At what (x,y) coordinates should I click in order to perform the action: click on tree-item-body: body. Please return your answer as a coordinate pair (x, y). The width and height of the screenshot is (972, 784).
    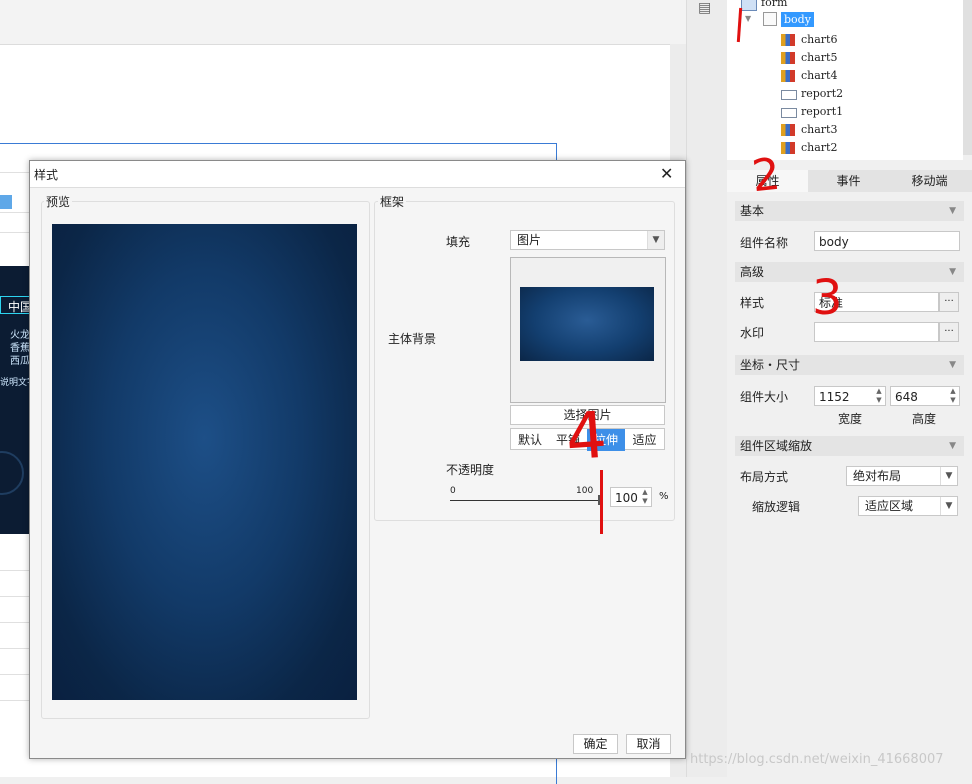
    Looking at the image, I should click on (797, 19).